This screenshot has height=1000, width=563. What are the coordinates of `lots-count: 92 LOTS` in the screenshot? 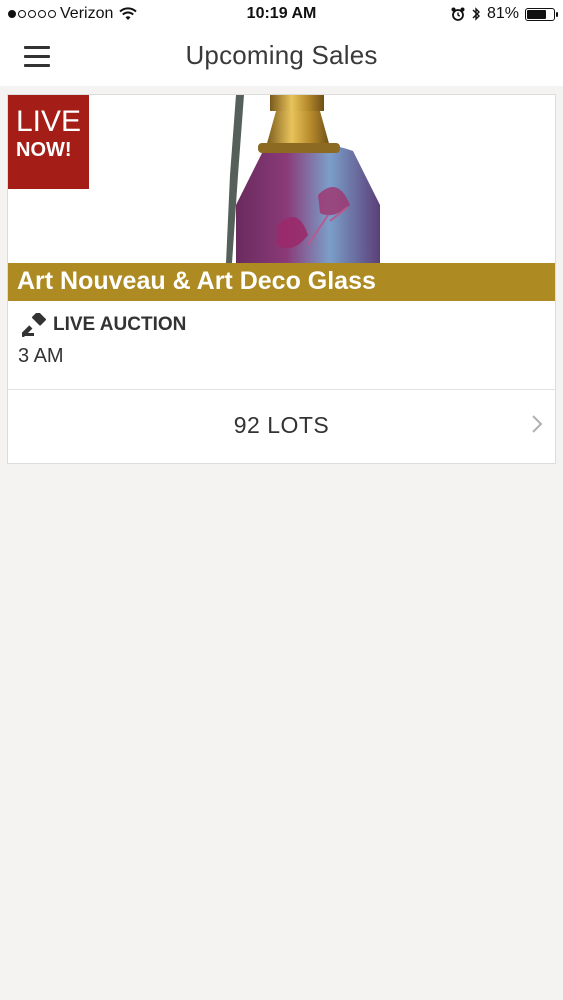 It's located at (281, 425).